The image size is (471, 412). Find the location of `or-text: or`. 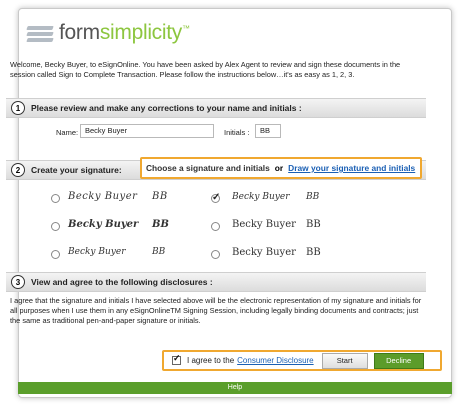

or-text: or is located at coordinates (279, 168).